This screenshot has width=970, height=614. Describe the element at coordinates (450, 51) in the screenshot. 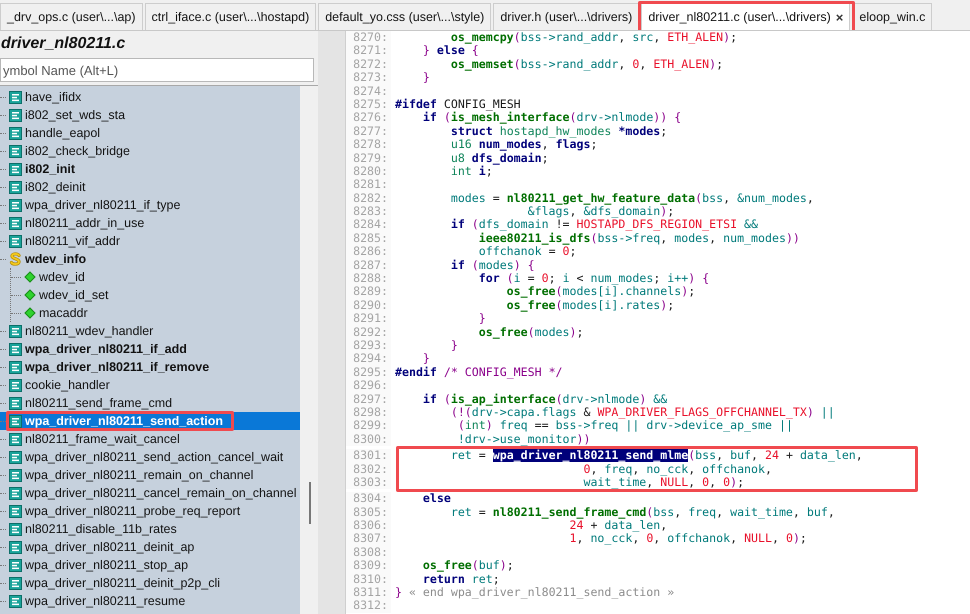

I see `code-line: } else {` at that location.